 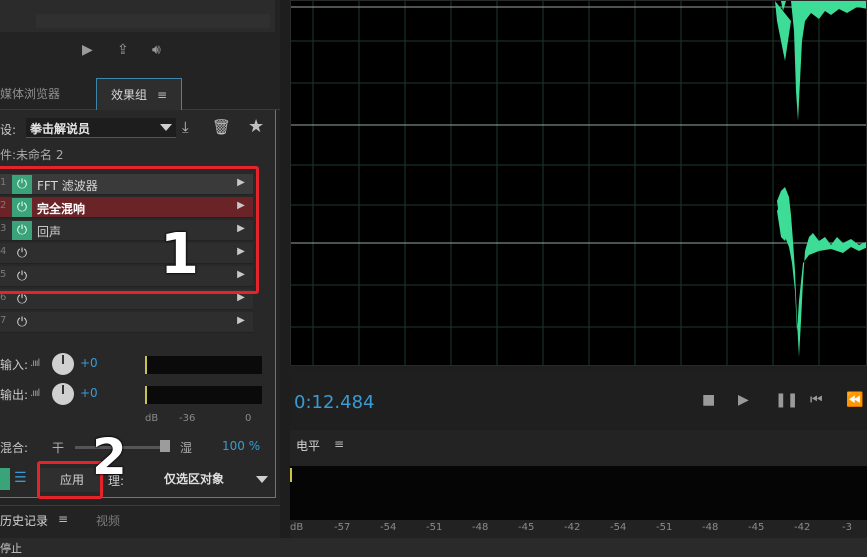 I want to click on scale-label: -3, so click(x=847, y=527).